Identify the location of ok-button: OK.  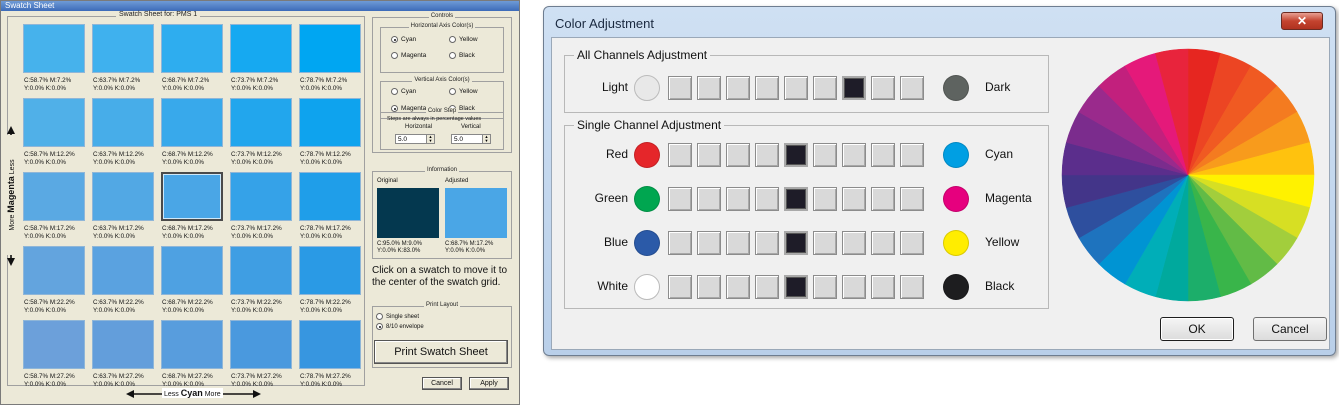
(1197, 329).